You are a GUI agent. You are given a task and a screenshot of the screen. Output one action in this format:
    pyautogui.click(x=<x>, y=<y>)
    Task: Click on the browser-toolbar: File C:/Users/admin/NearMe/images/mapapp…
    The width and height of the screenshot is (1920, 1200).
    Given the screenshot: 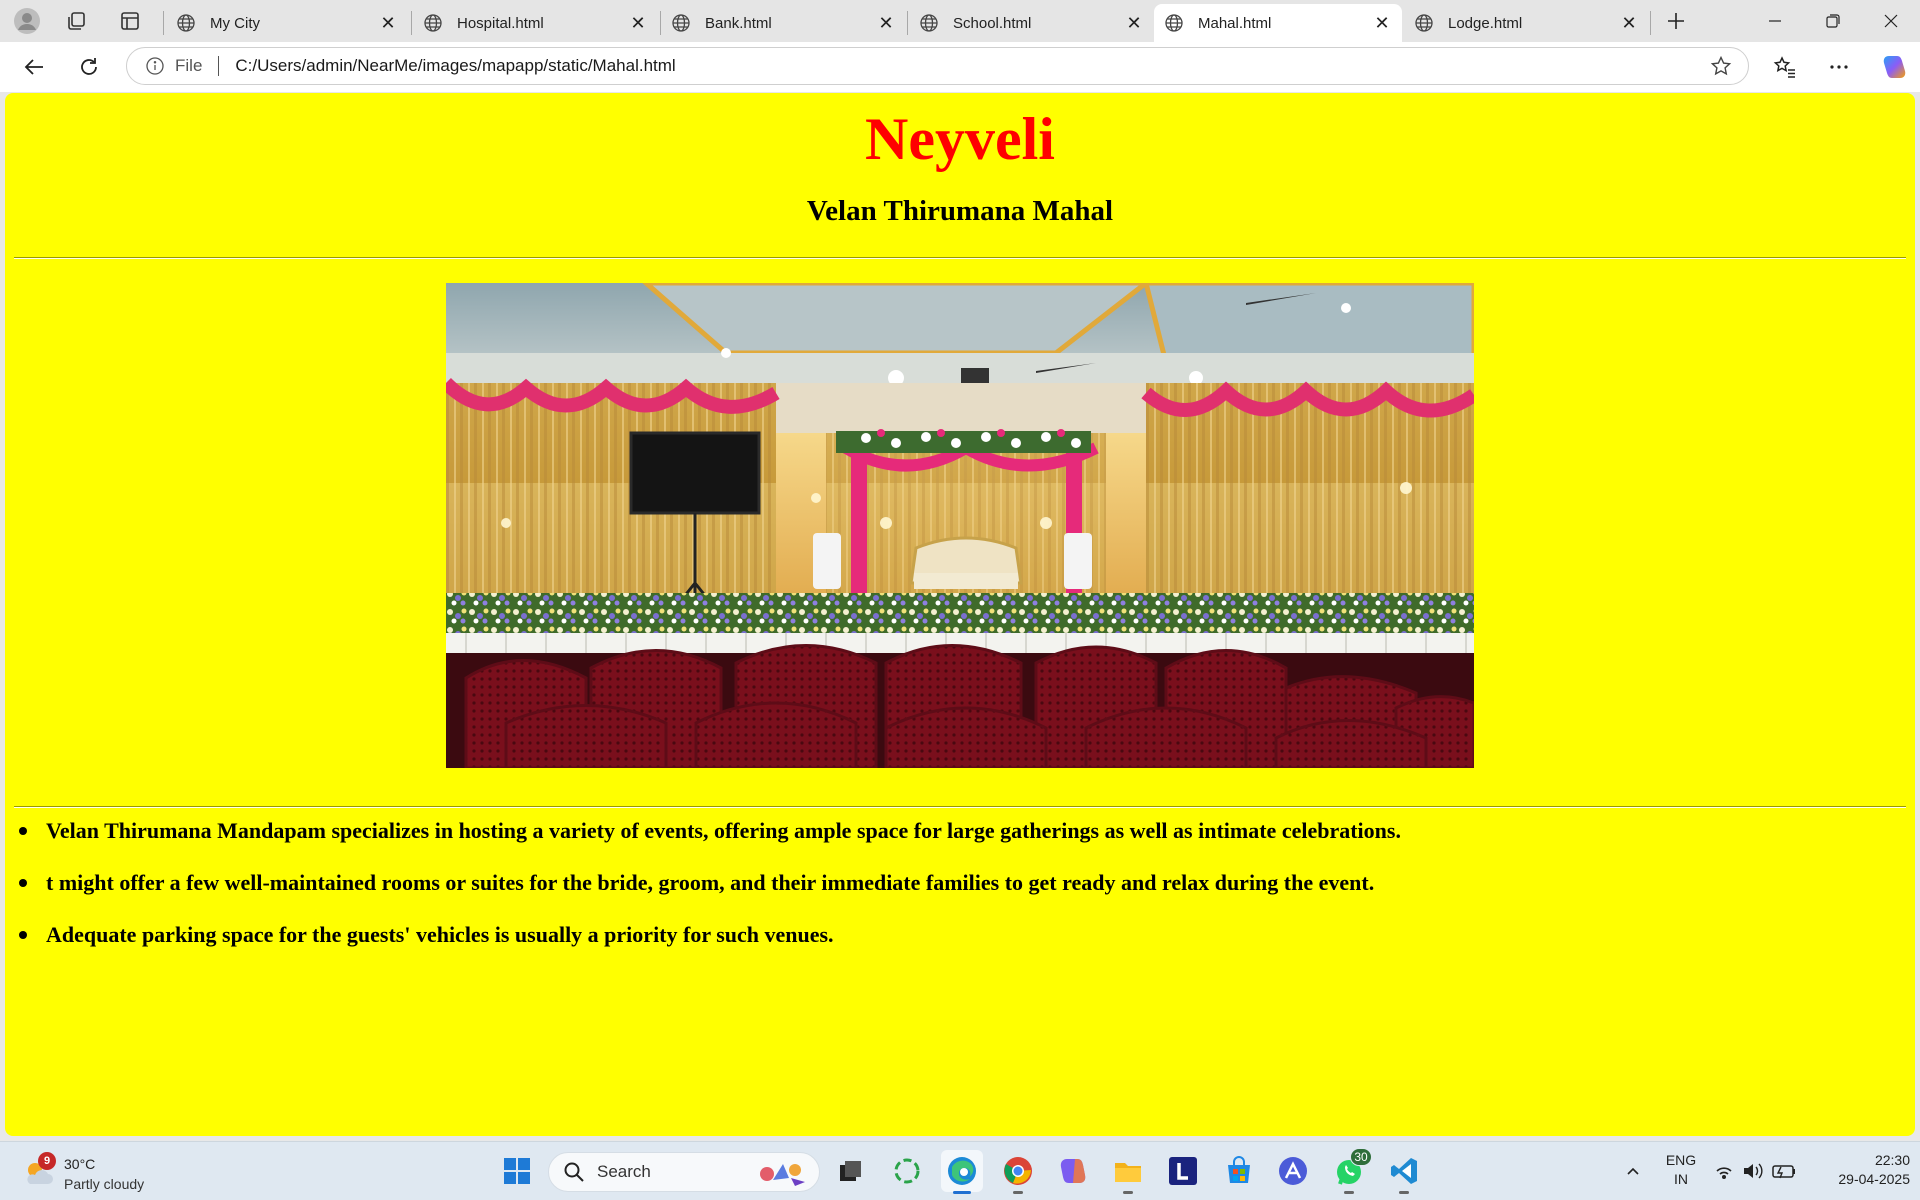 What is the action you would take?
    pyautogui.click(x=960, y=67)
    